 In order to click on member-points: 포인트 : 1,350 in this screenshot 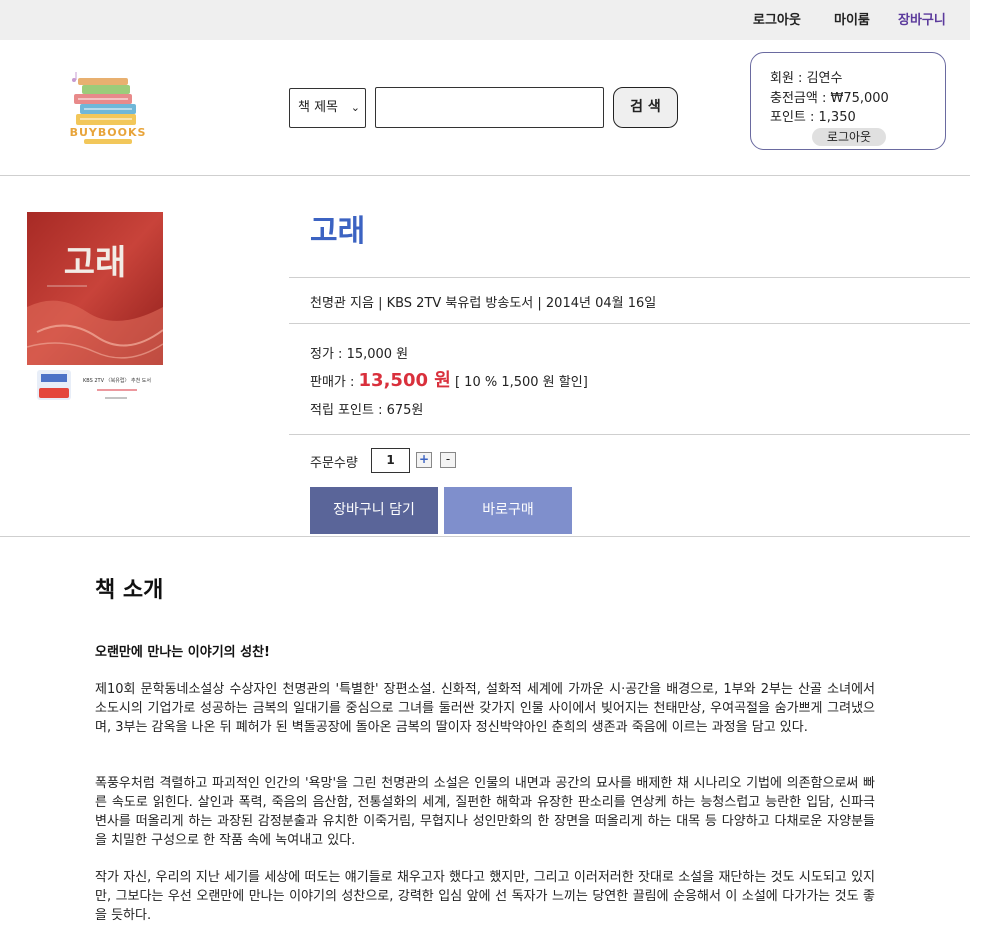, I will do `click(813, 117)`.